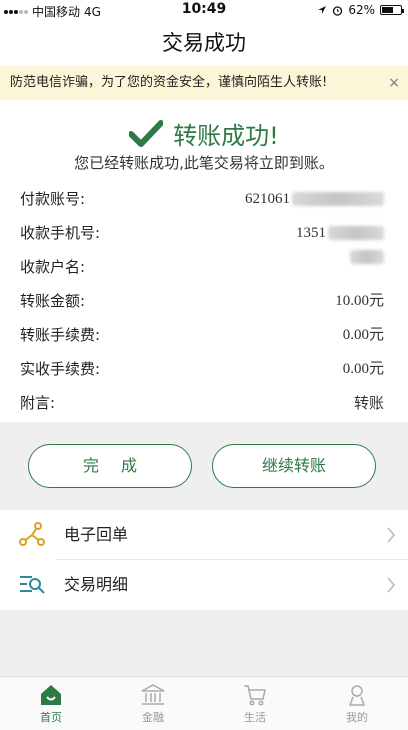  Describe the element at coordinates (202, 403) in the screenshot. I see `detail-row-memo: 附言: 转账` at that location.